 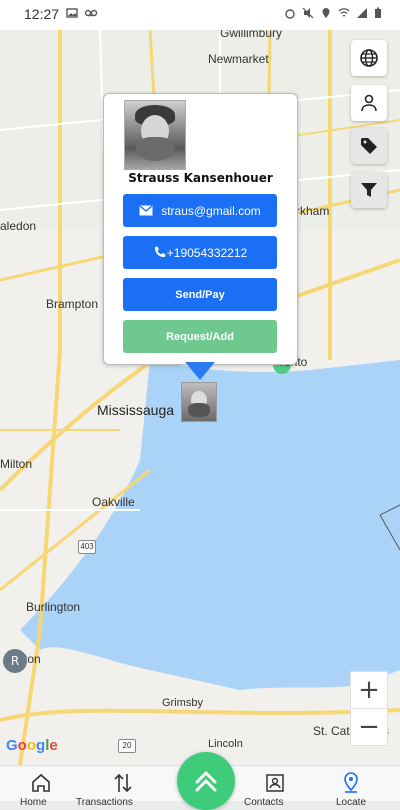 What do you see at coordinates (127, 746) in the screenshot?
I see `road-shield-20: 20` at bounding box center [127, 746].